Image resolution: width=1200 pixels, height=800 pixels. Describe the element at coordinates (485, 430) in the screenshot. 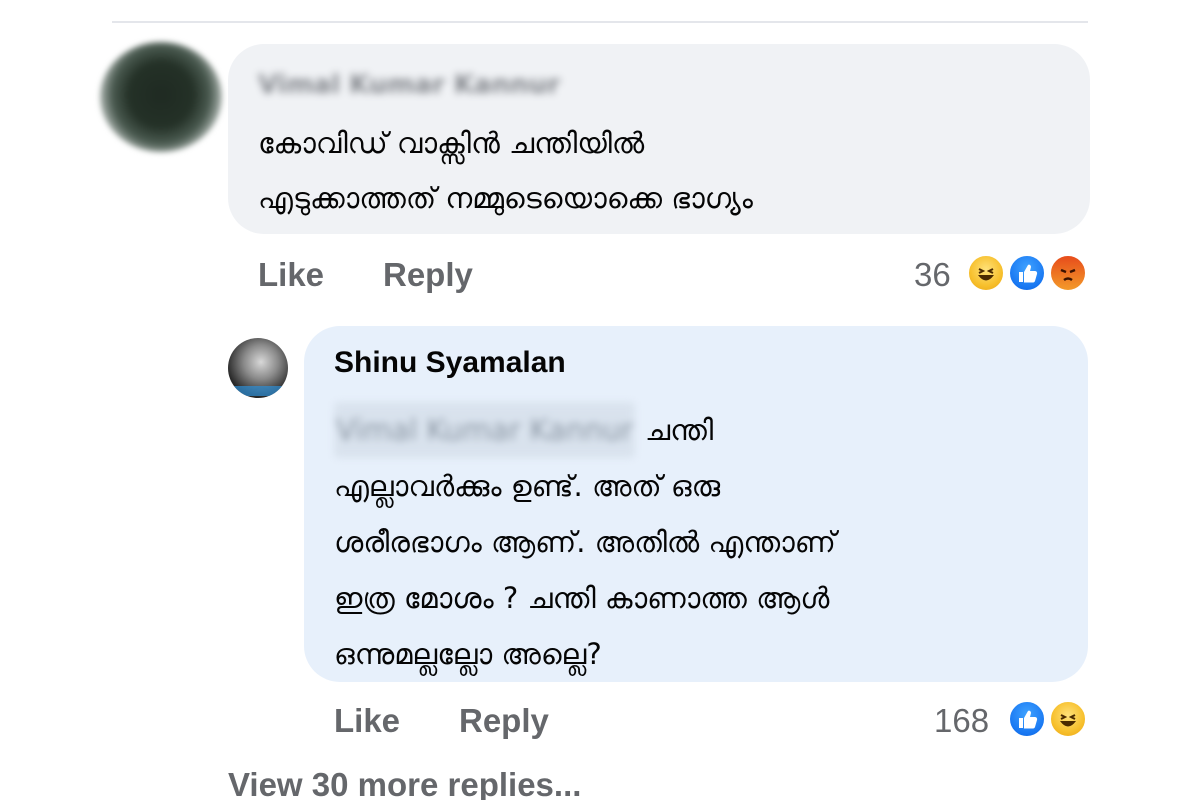

I see `mention-tag: Vimal Kumar Kannur` at that location.